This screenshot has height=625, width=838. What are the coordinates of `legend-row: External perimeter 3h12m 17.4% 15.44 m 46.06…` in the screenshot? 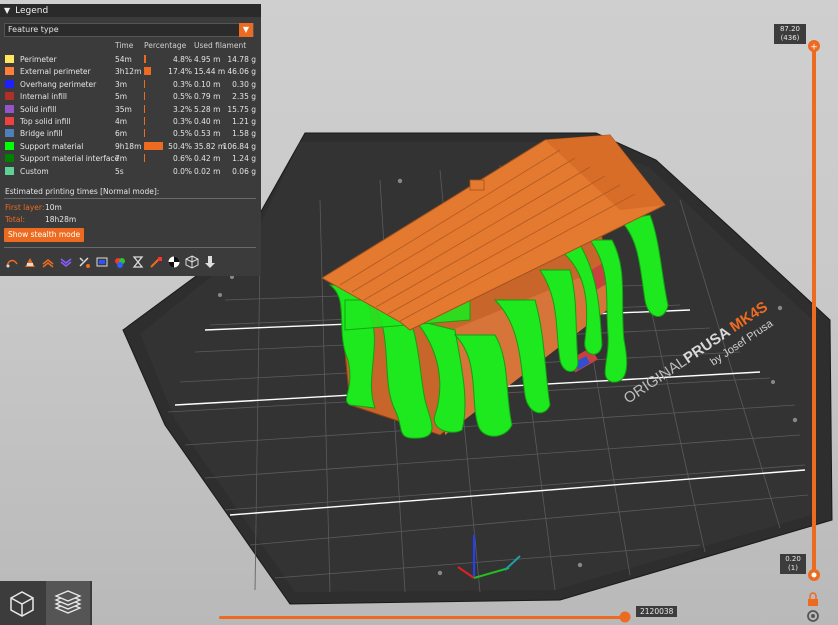 It's located at (130, 72).